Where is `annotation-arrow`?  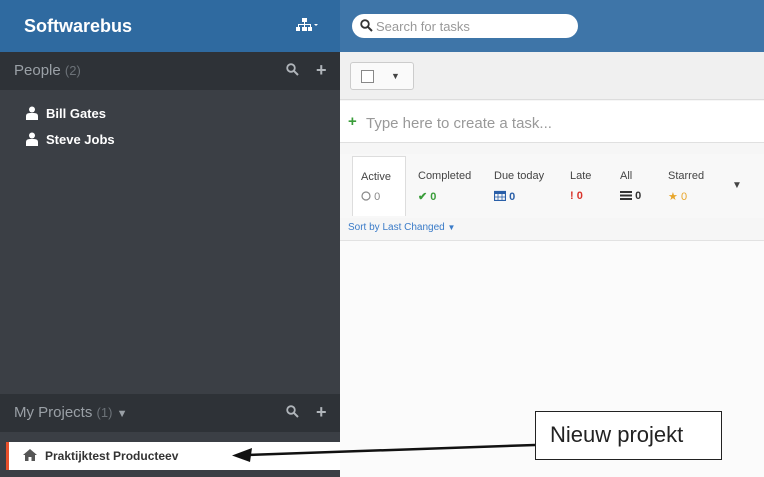
annotation-arrow is located at coordinates (384, 452).